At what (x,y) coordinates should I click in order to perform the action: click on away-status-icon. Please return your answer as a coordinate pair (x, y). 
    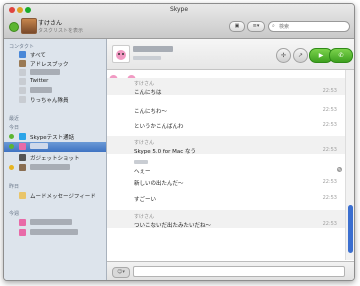
    Looking at the image, I should click on (11, 167).